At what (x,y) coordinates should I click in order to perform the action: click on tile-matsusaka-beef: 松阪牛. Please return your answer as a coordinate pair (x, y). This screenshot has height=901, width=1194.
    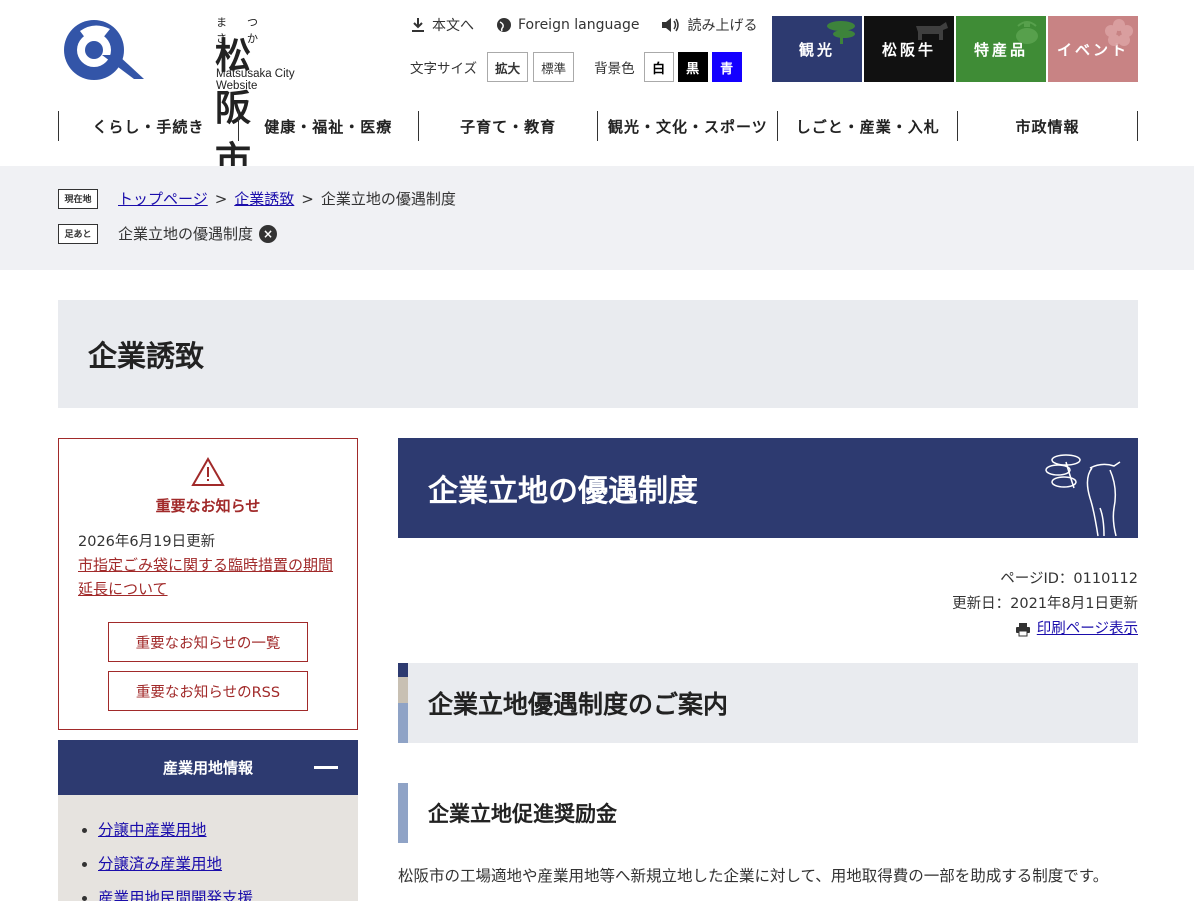
    Looking at the image, I should click on (909, 49).